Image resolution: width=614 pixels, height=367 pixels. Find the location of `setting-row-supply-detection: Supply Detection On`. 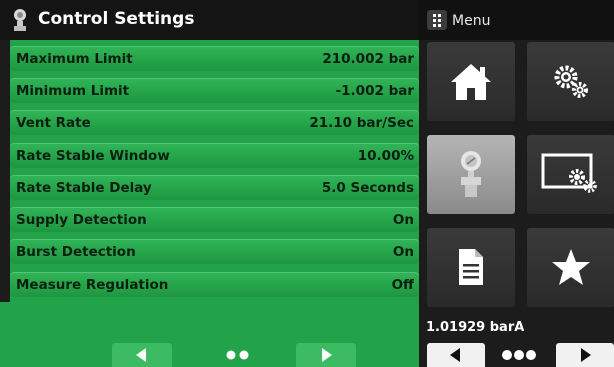

setting-row-supply-detection: Supply Detection On is located at coordinates (214, 219).